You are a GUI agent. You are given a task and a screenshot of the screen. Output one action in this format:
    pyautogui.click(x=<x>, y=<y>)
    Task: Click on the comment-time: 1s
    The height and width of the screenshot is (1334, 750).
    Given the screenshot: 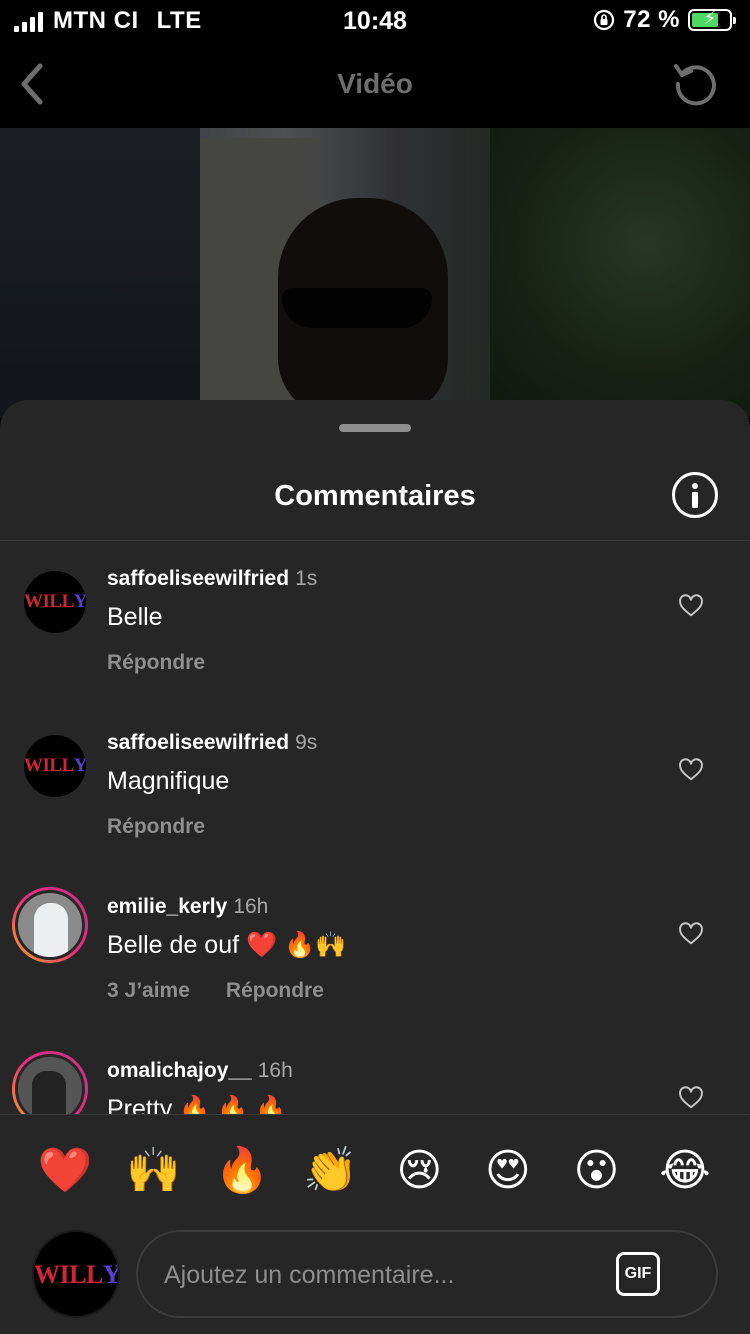 What is the action you would take?
    pyautogui.click(x=306, y=578)
    